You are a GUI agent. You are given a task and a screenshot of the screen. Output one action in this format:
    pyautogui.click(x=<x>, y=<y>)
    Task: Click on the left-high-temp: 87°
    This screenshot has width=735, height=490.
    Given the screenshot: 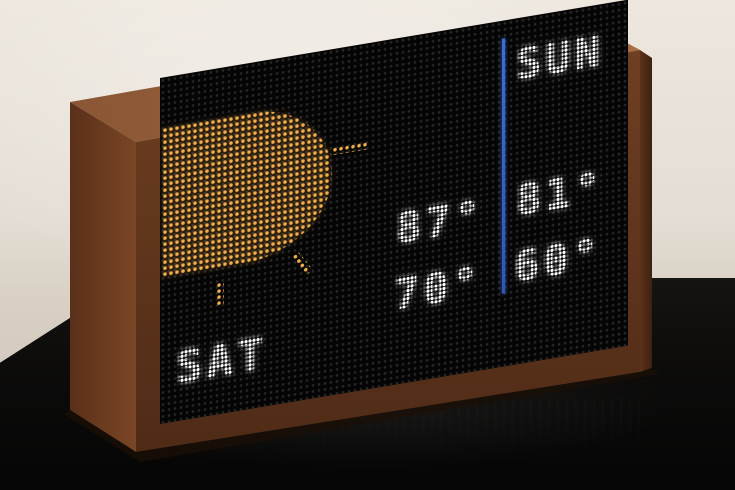 What is the action you would take?
    pyautogui.click(x=440, y=221)
    